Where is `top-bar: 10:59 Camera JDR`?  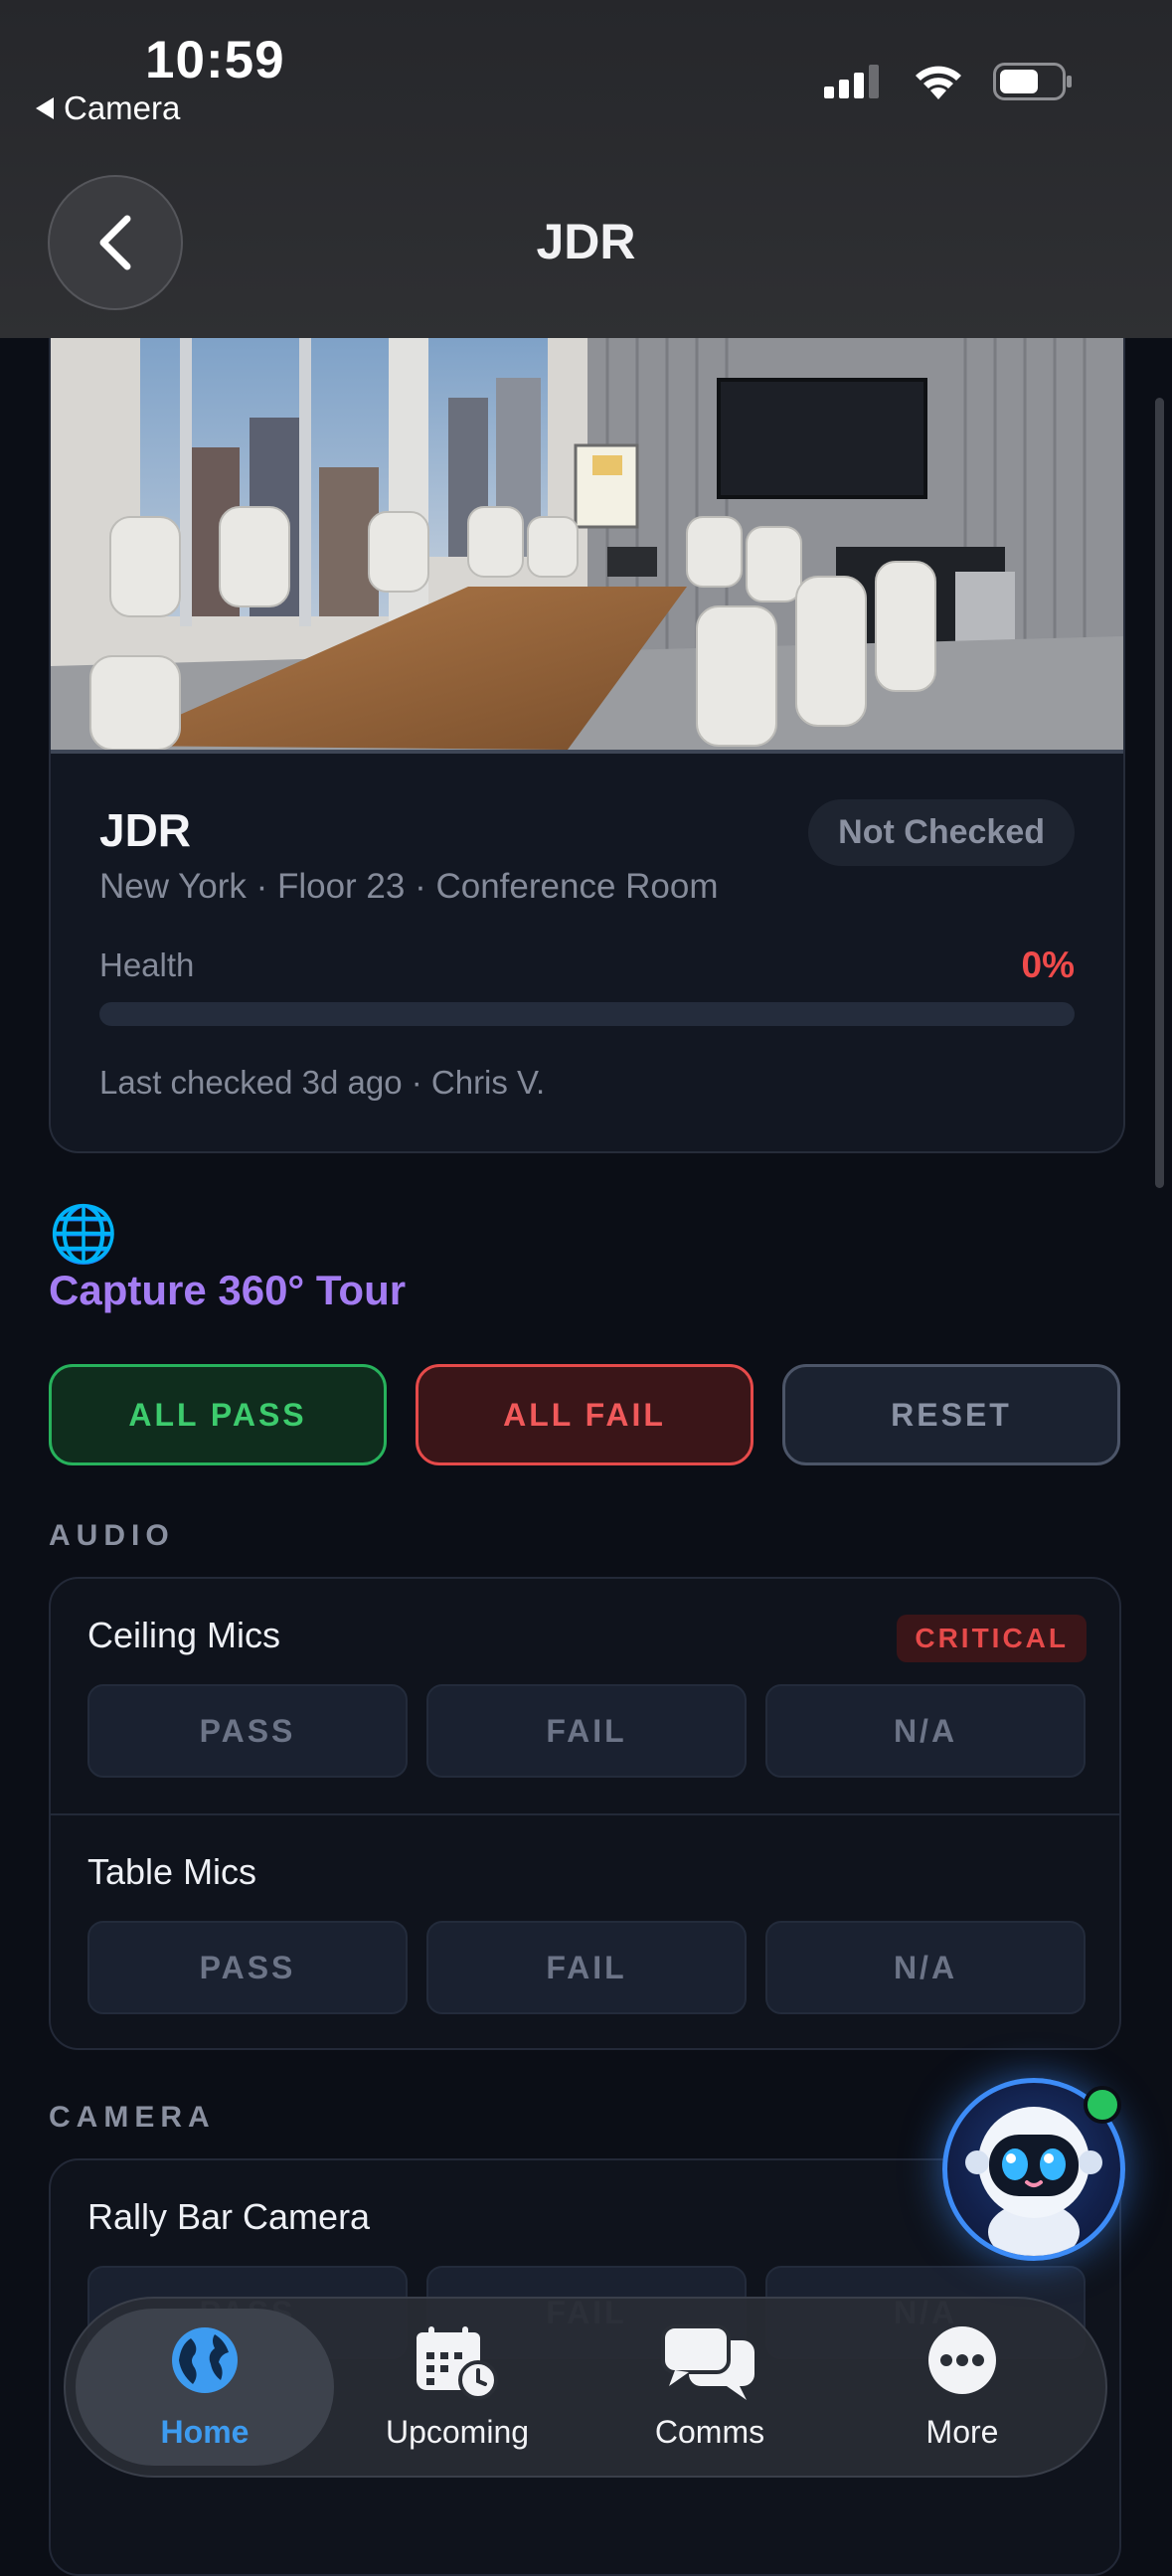 top-bar: 10:59 Camera JDR is located at coordinates (586, 169).